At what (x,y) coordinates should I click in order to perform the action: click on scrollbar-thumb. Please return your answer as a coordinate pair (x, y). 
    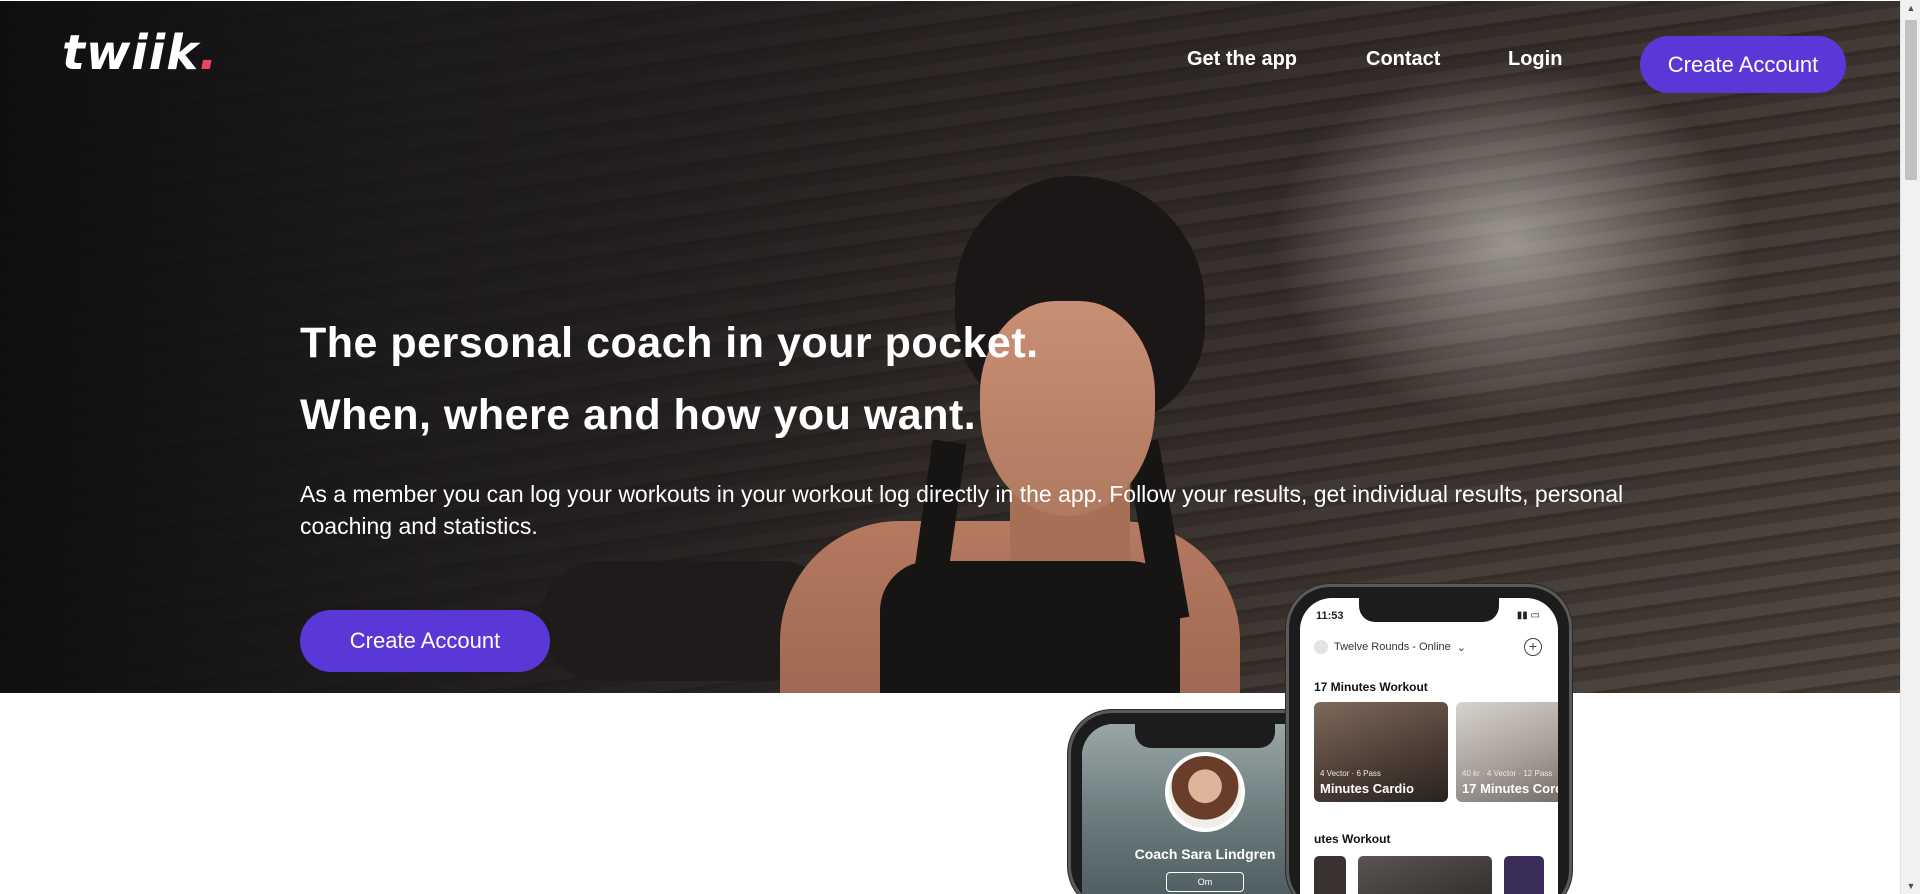
    Looking at the image, I should click on (1911, 100).